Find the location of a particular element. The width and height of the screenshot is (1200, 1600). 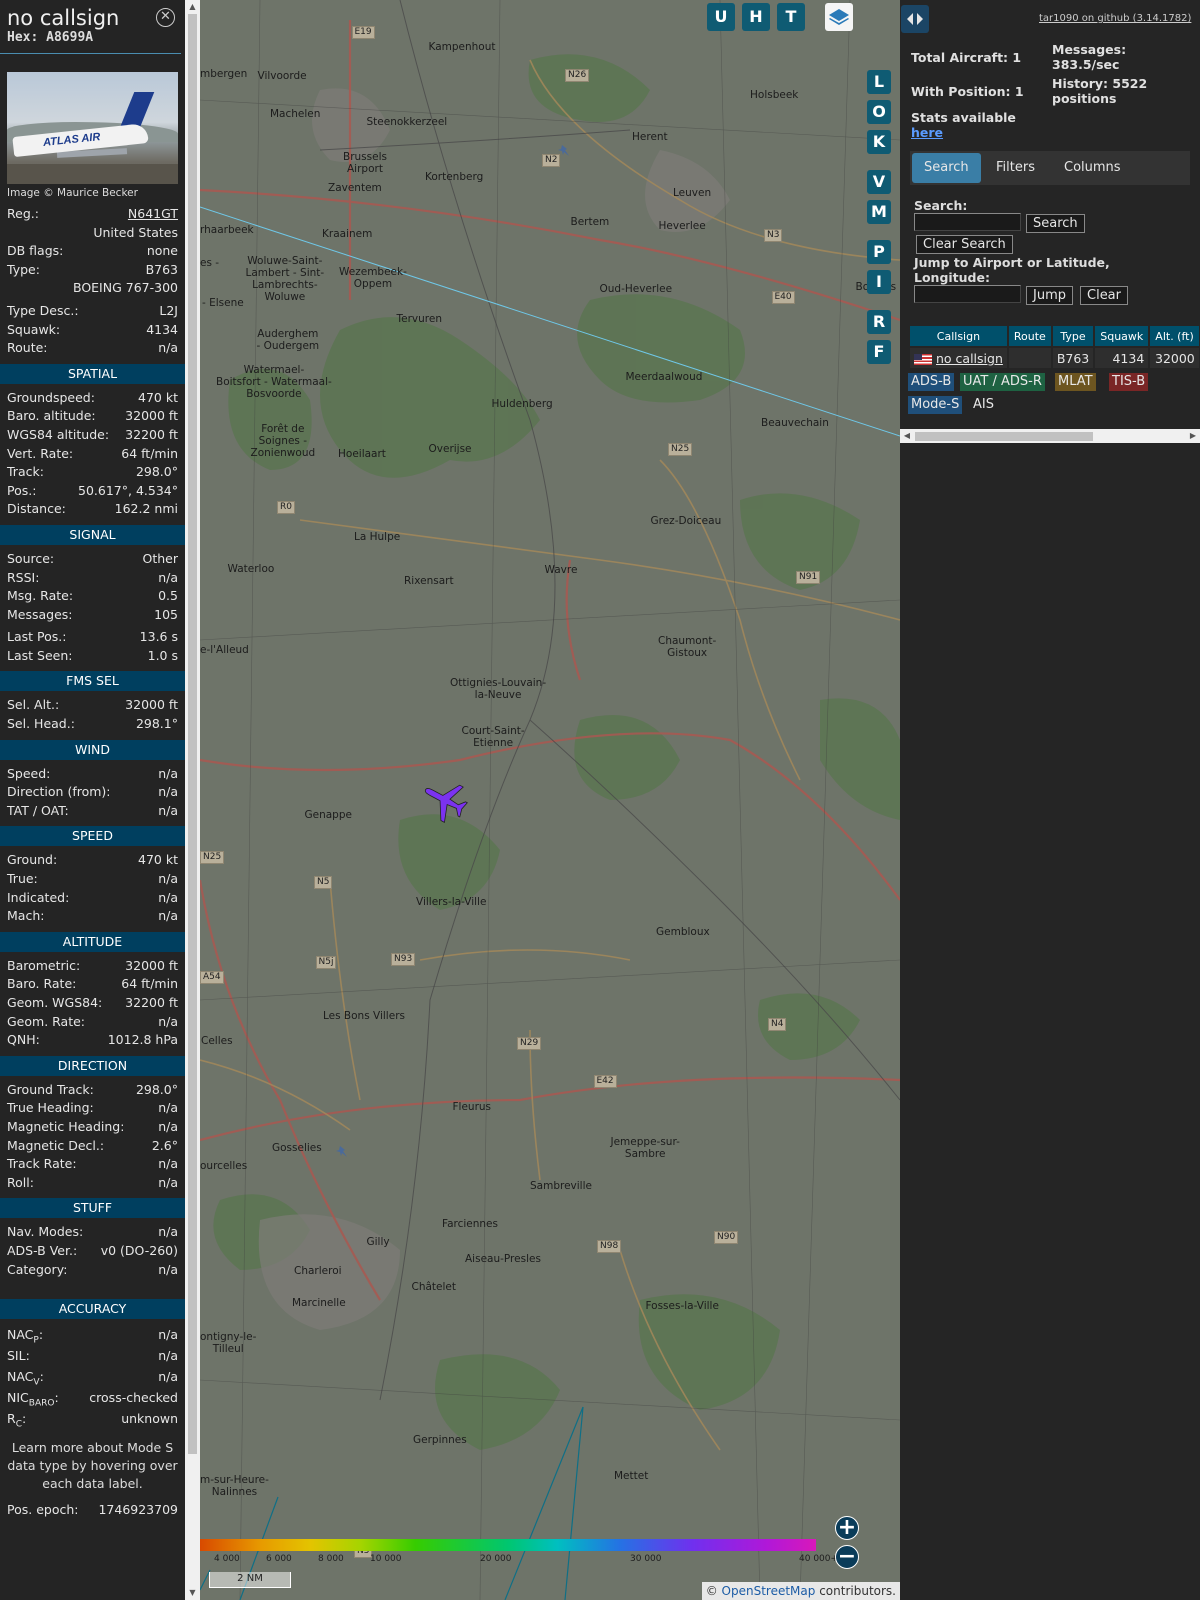

tab-filters: Filters is located at coordinates (1015, 168).